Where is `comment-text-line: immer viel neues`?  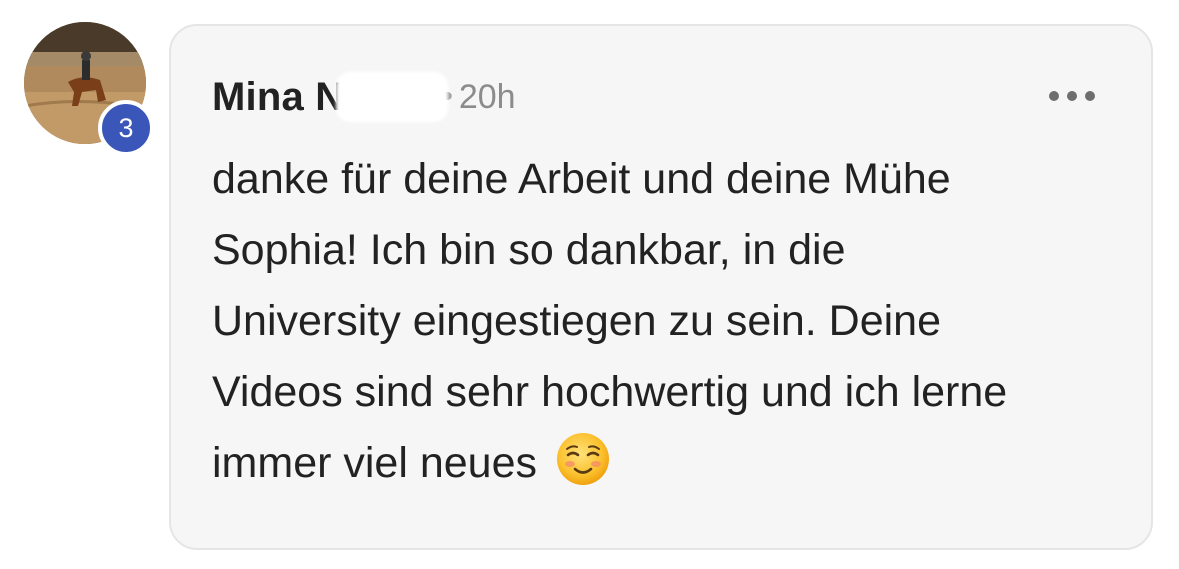
comment-text-line: immer viel neues is located at coordinates (374, 463).